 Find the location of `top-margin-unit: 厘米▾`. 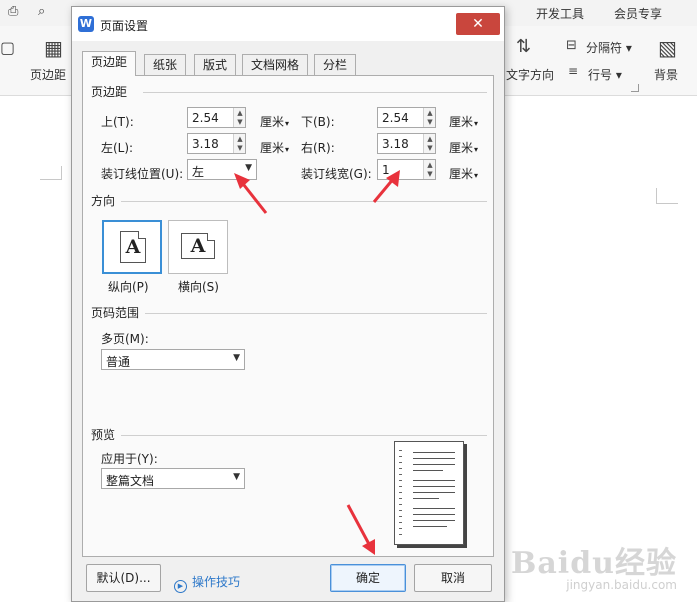

top-margin-unit: 厘米▾ is located at coordinates (274, 121).